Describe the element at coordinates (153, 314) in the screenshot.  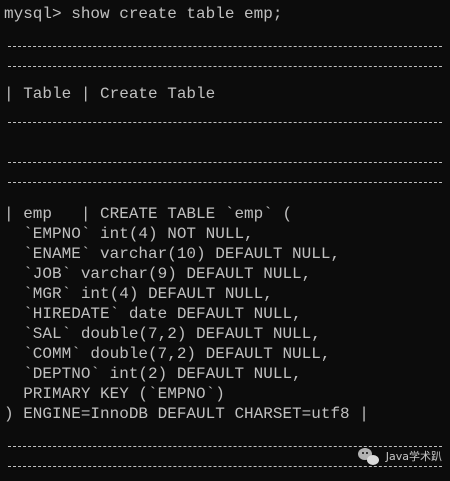
I see `table-body-line: `HIREDATE` date DEFAULT NULL,` at that location.